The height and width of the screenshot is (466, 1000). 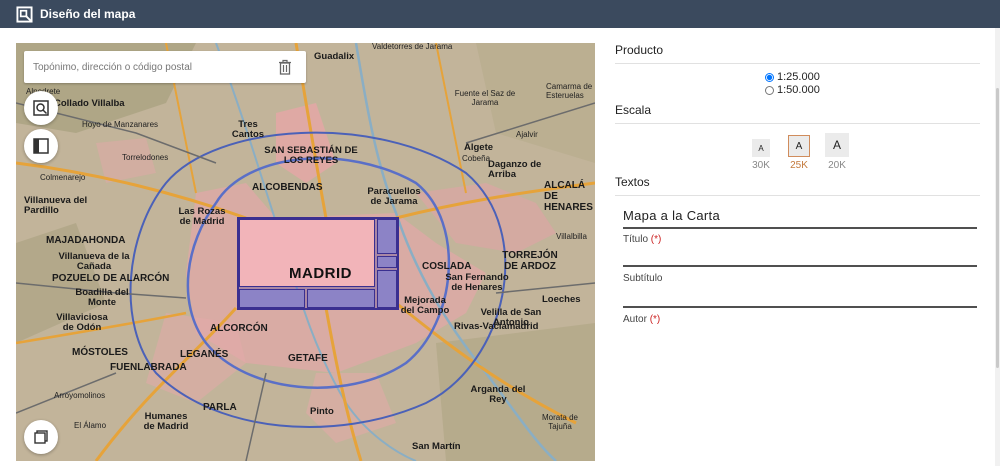 I want to click on map-design-icon, so click(x=24, y=14).